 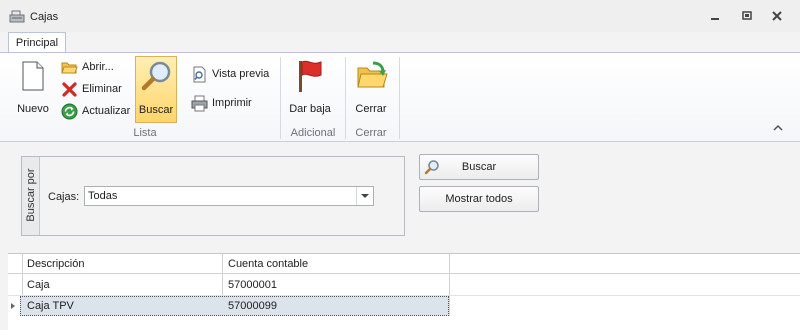 I want to click on filter-side-header: Buscar por, so click(x=31, y=196).